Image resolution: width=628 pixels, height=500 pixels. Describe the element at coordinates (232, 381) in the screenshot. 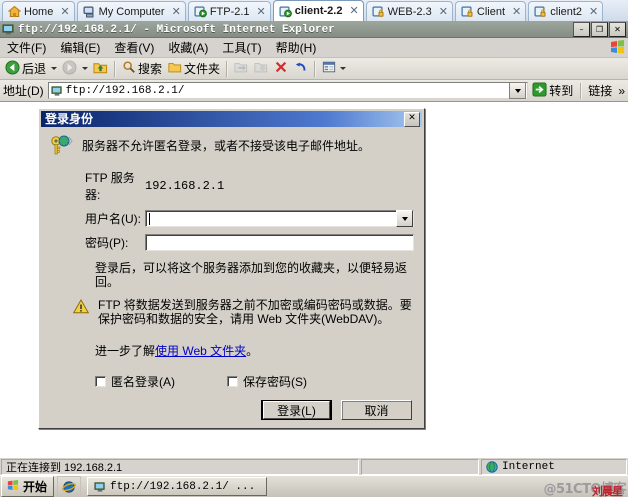

I see `save-password-checkbox` at that location.